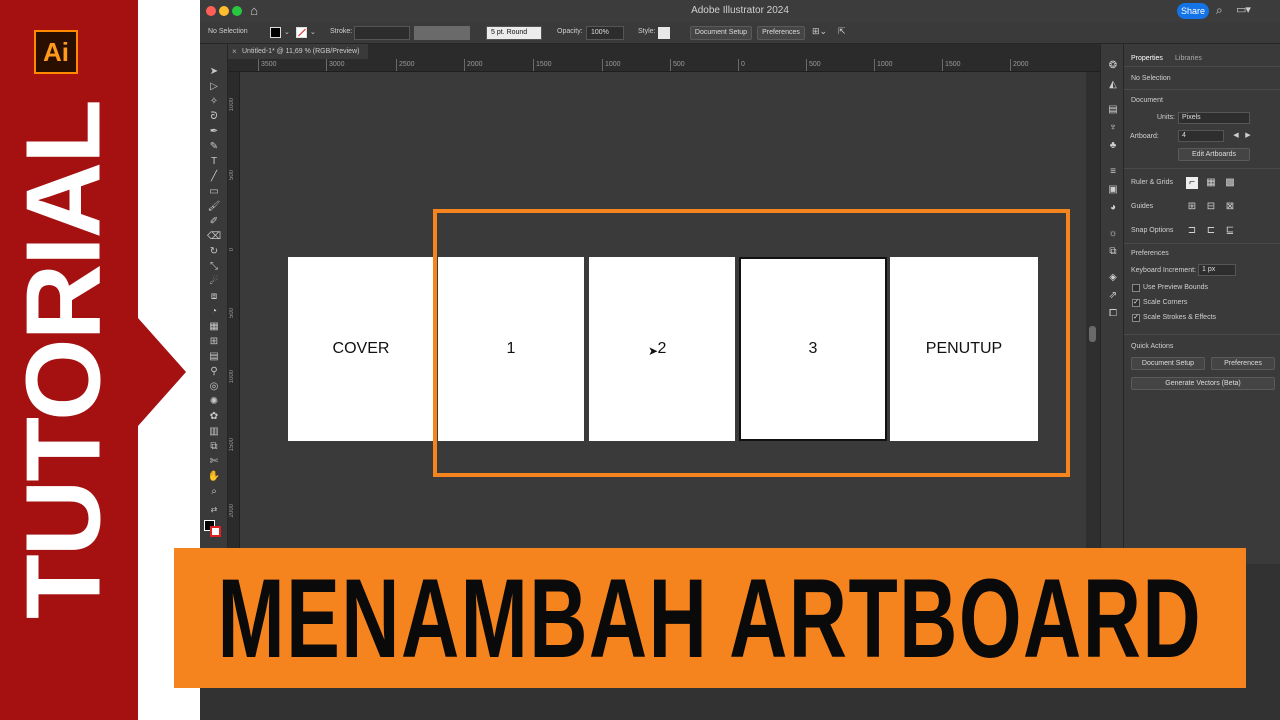  What do you see at coordinates (1113, 110) in the screenshot?
I see `swatches-icon: ▤` at bounding box center [1113, 110].